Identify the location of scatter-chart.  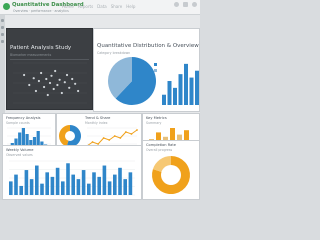
(50, 83).